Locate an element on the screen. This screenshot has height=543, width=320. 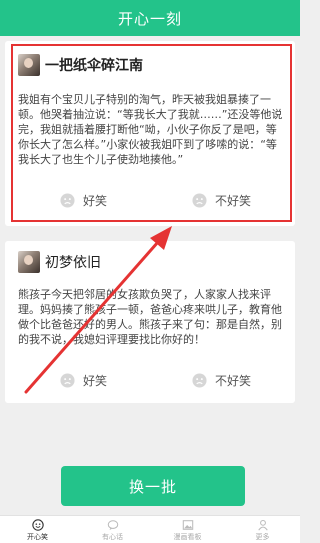
image-icon is located at coordinates (187, 525).